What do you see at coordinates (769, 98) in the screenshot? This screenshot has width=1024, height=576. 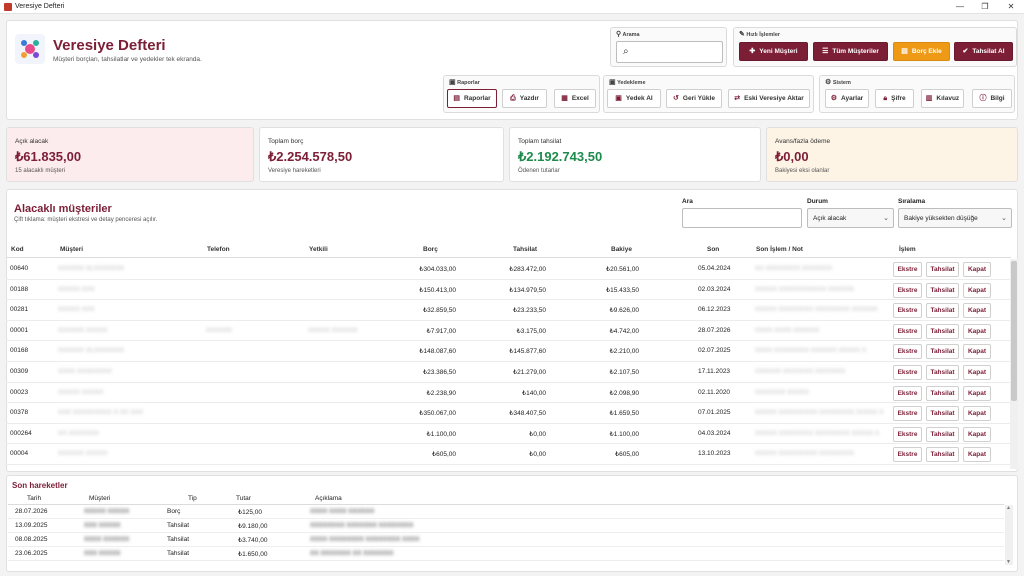 I see `import-legacy-button: ⇄ Eski Veresiye Aktar` at bounding box center [769, 98].